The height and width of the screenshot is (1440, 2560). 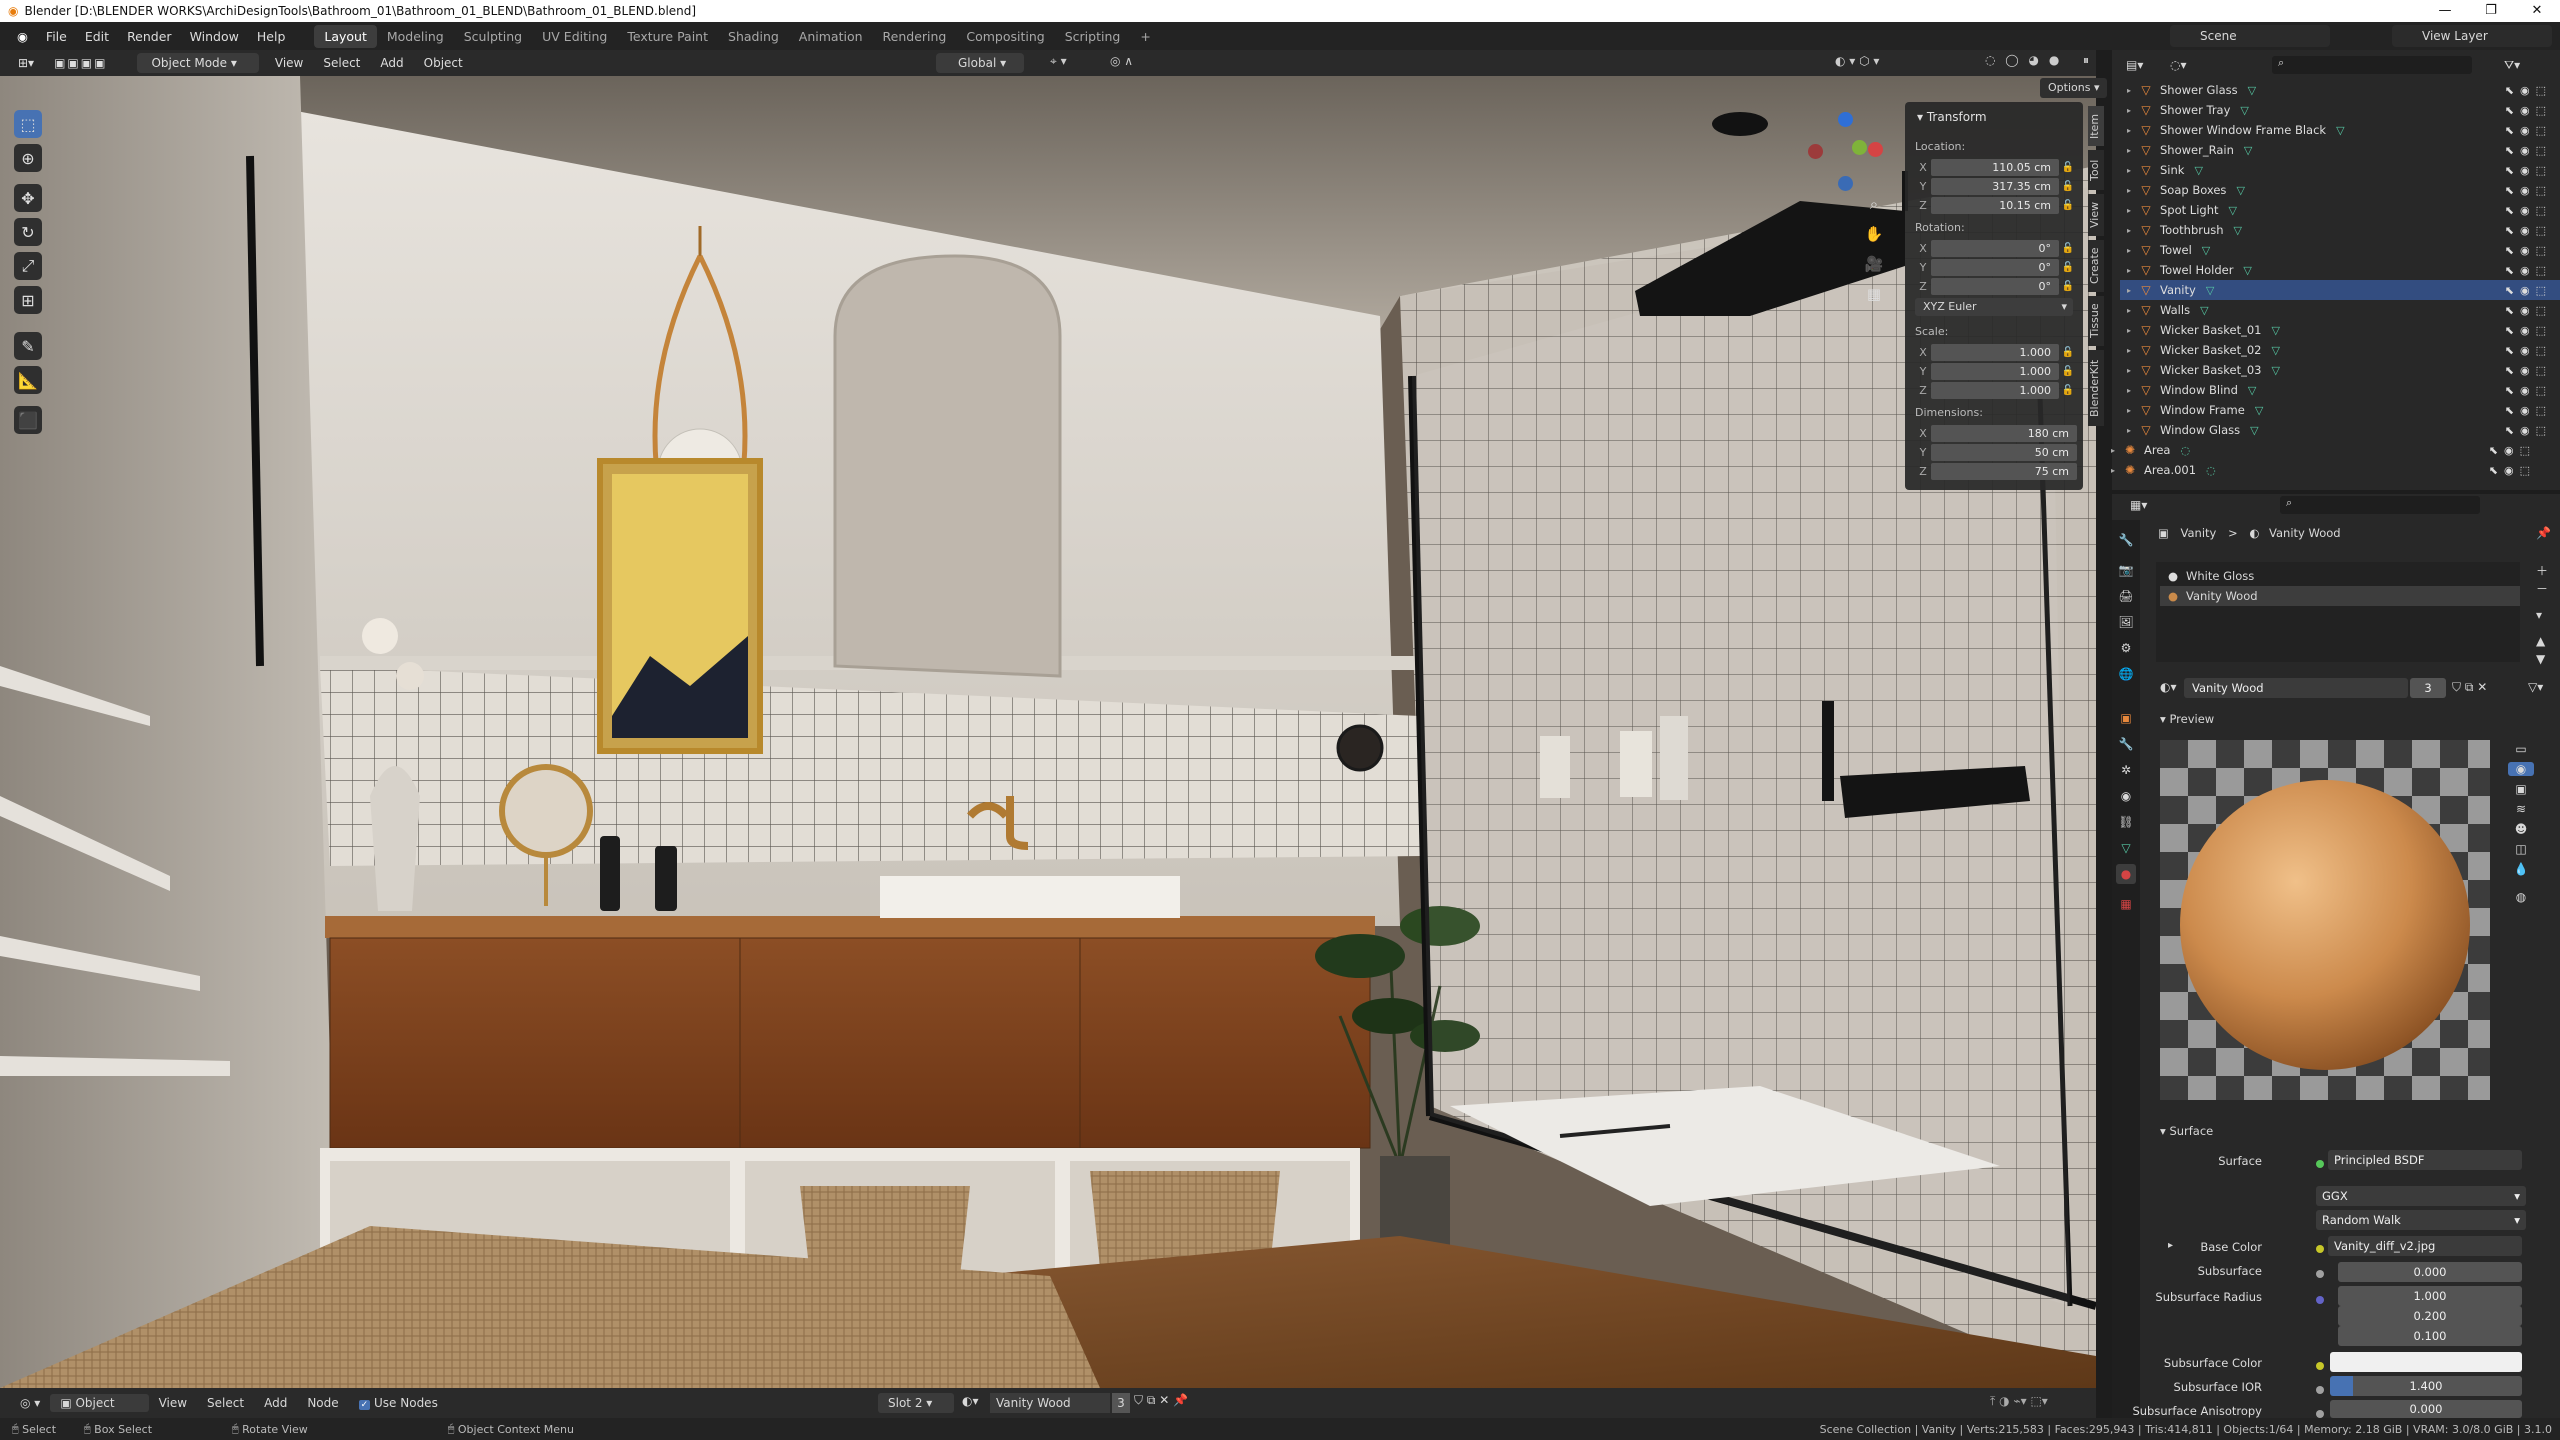 What do you see at coordinates (2324, 450) in the screenshot?
I see `outliner-item: ▸ ✺ Area ◌ ⬉◉⬚` at bounding box center [2324, 450].